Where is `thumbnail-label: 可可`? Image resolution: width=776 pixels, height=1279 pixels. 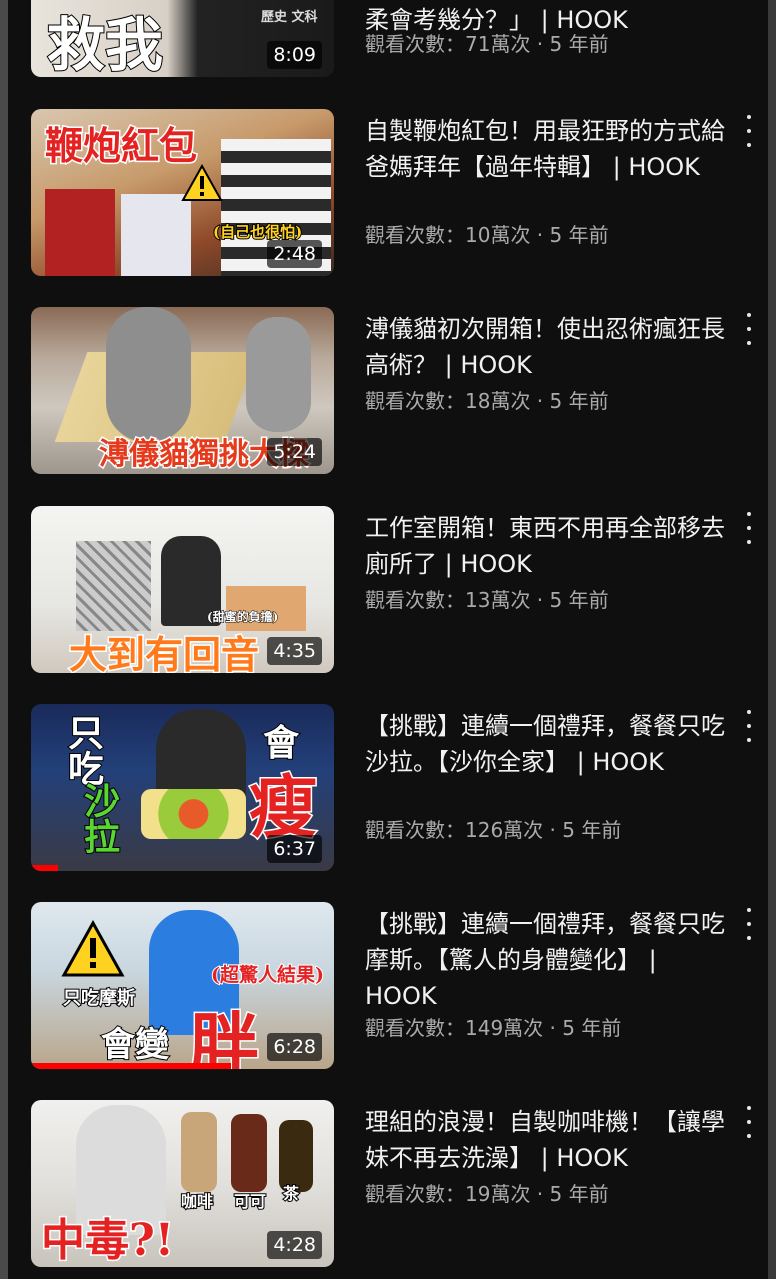
thumbnail-label: 可可 is located at coordinates (250, 1201).